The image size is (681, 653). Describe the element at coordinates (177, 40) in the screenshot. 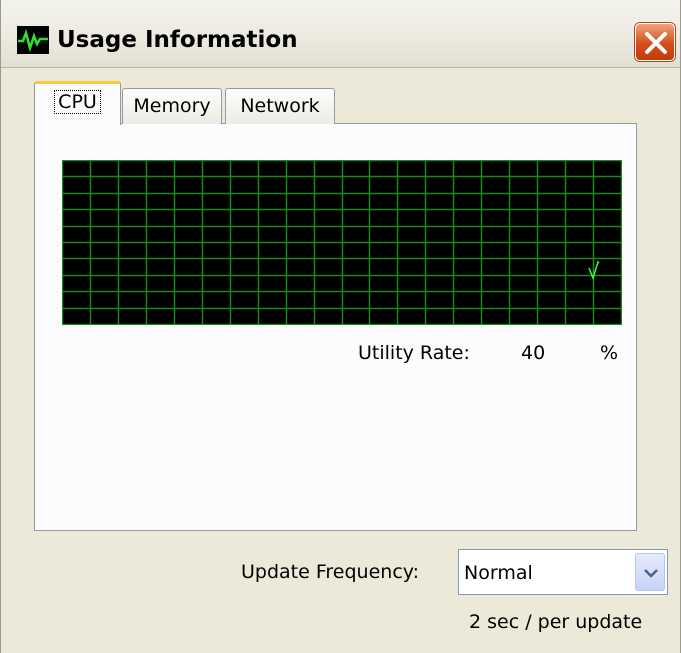

I see `window-title: Usage Information` at that location.